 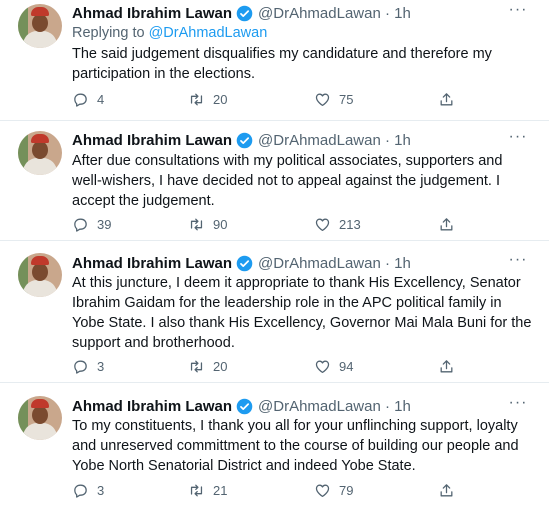 What do you see at coordinates (88, 99) in the screenshot?
I see `reply-button: 4` at bounding box center [88, 99].